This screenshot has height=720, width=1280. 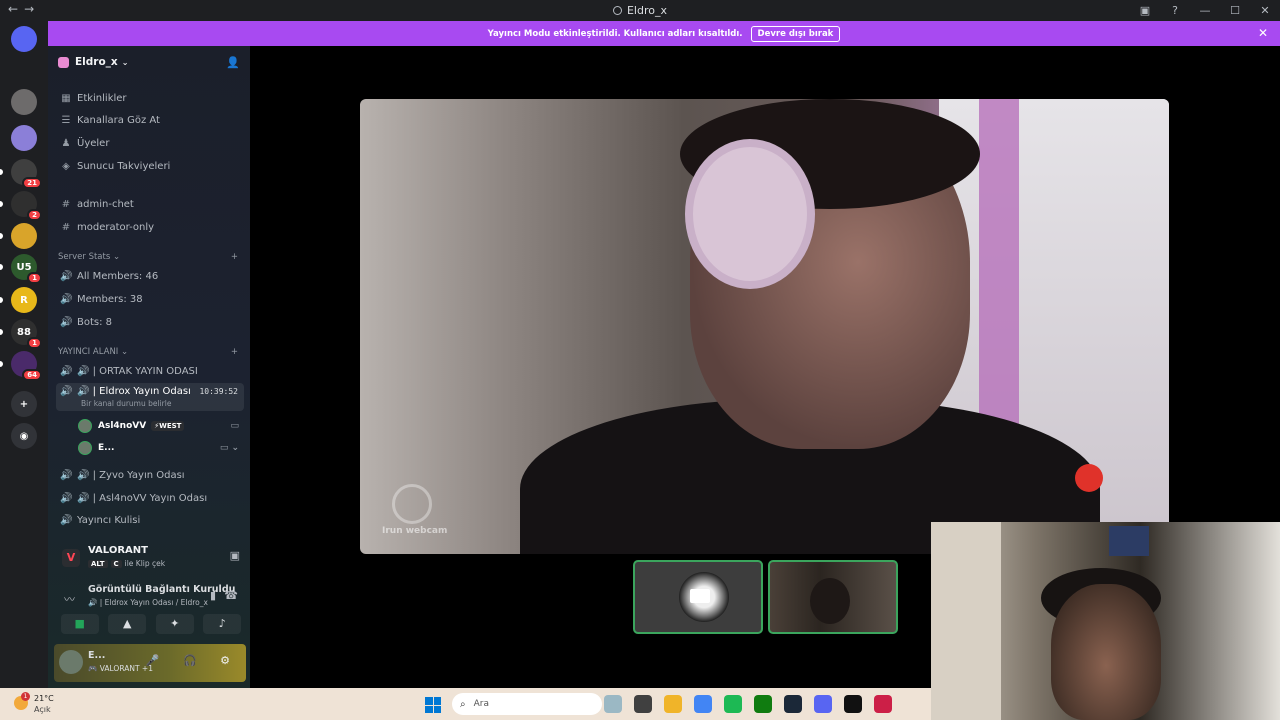 I want to click on soundboard-button: ♪, so click(x=222, y=624).